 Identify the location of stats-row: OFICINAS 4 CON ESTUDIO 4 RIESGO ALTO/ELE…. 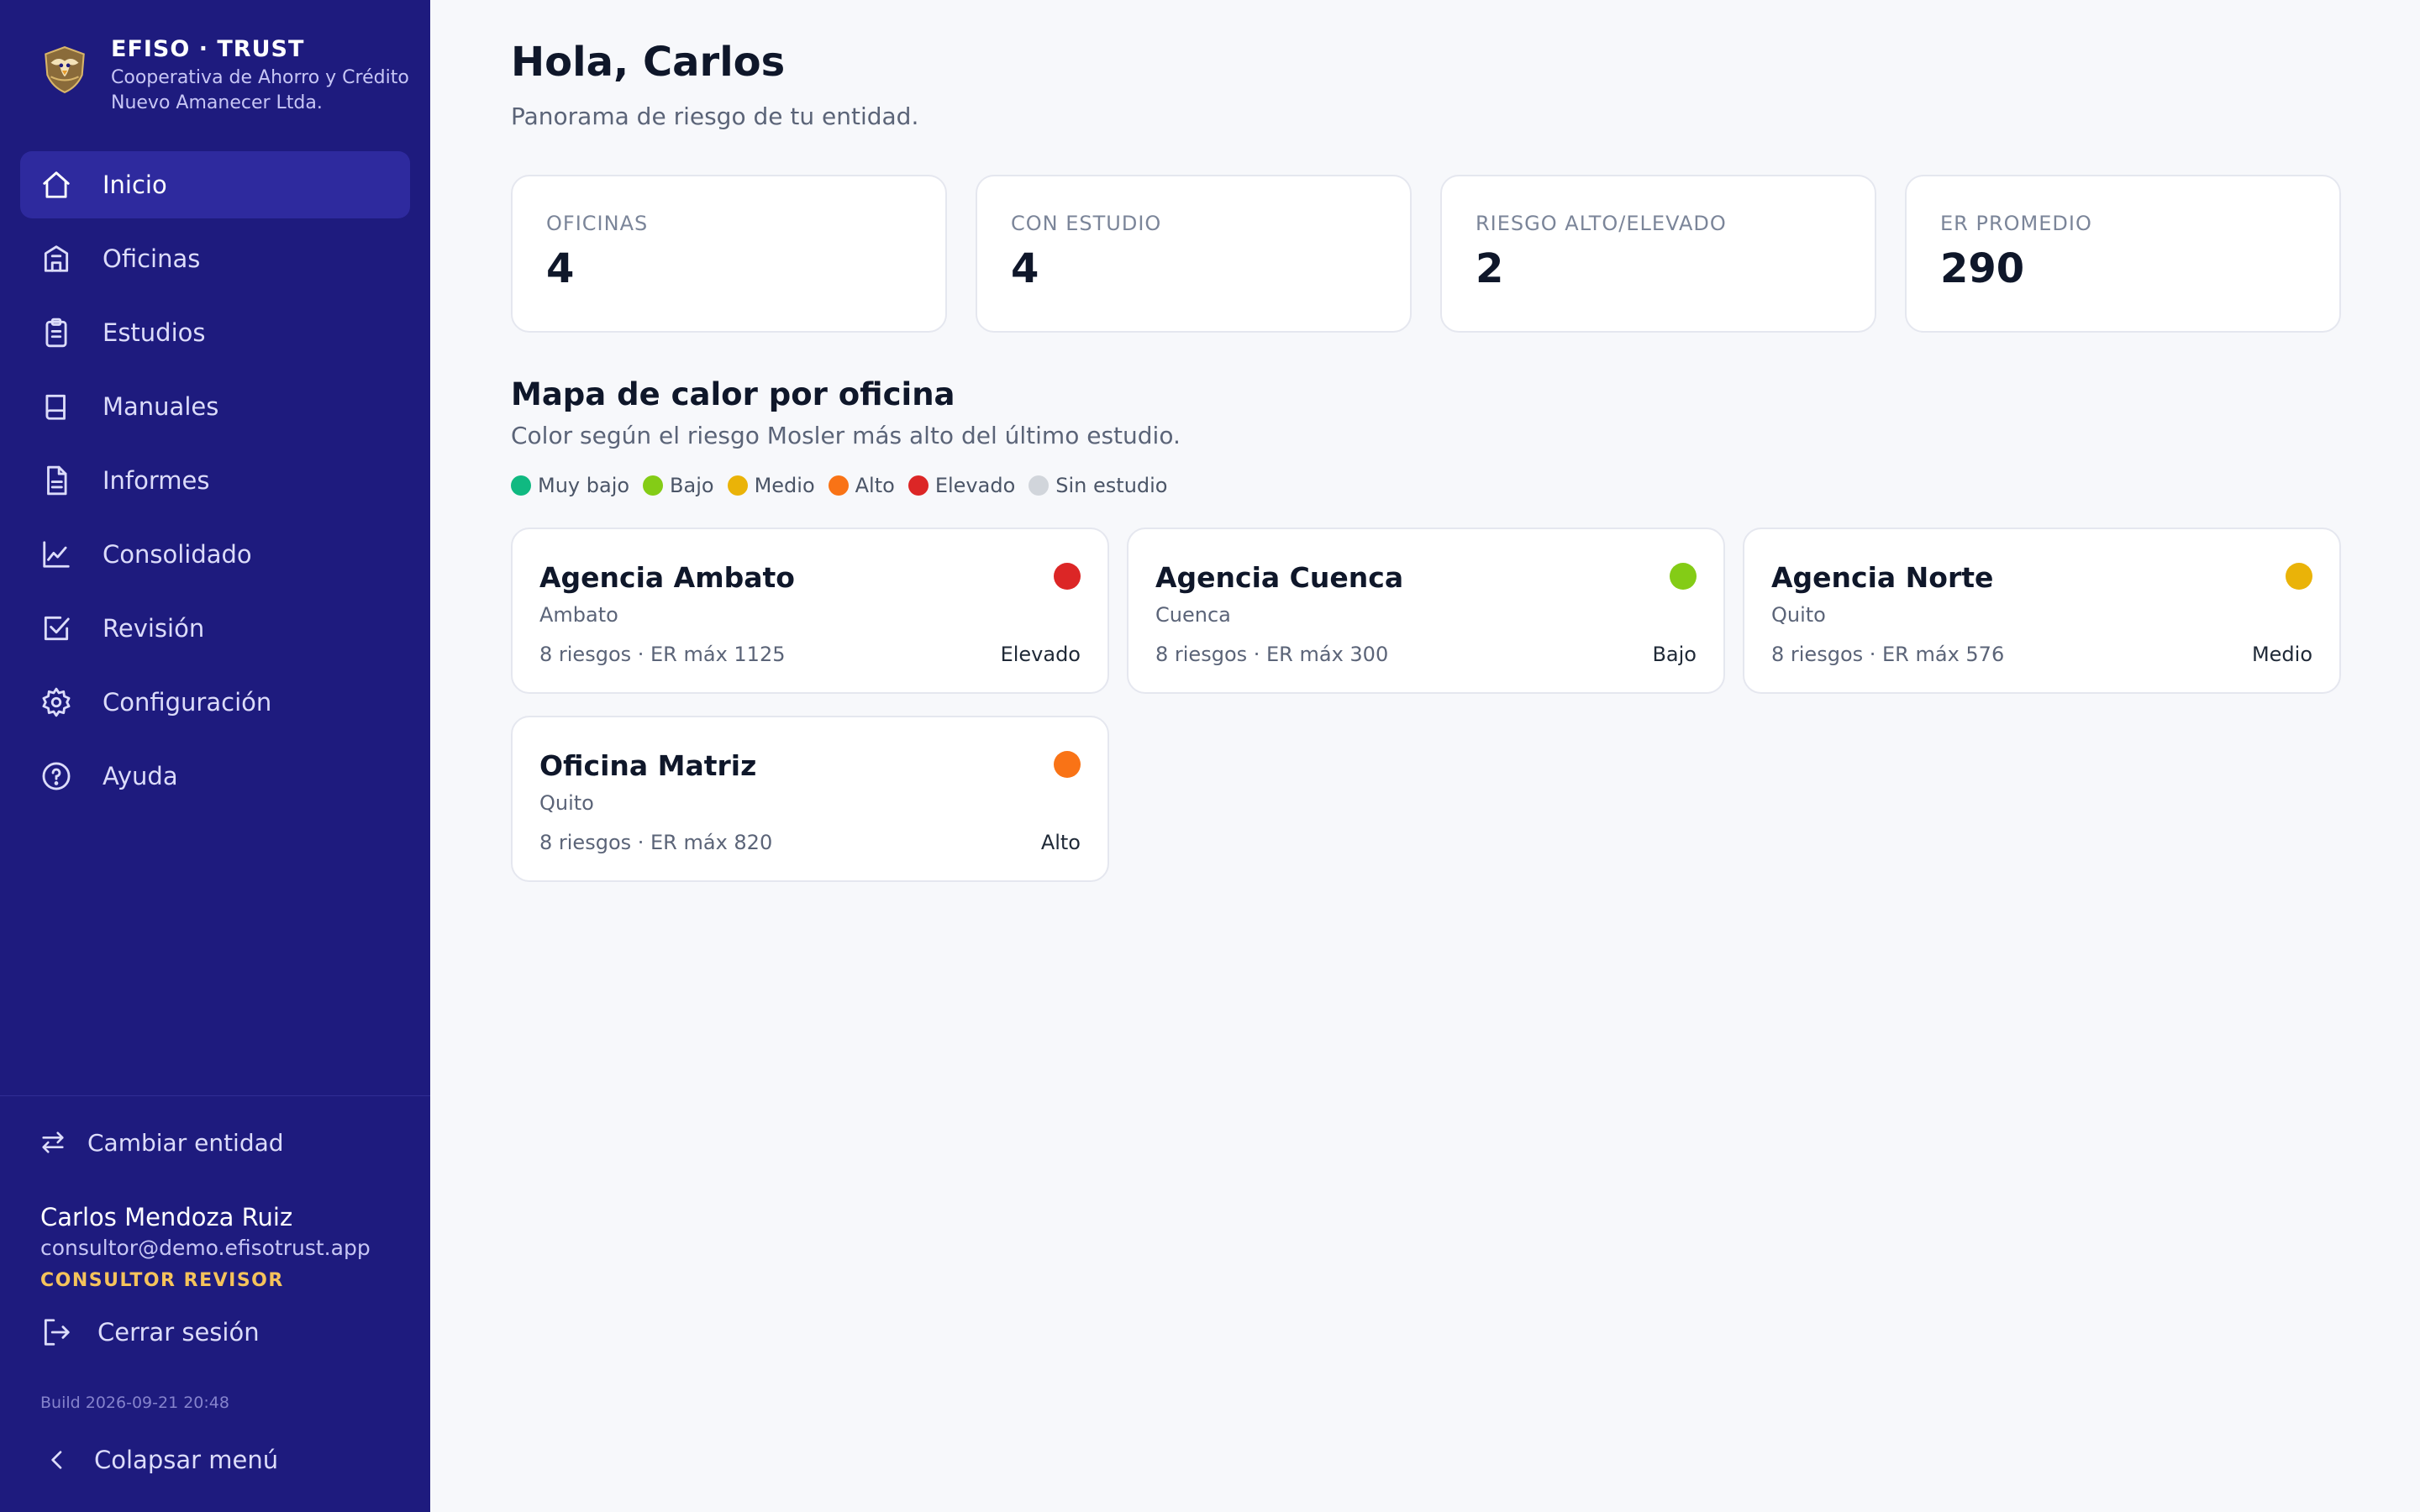
(1426, 254).